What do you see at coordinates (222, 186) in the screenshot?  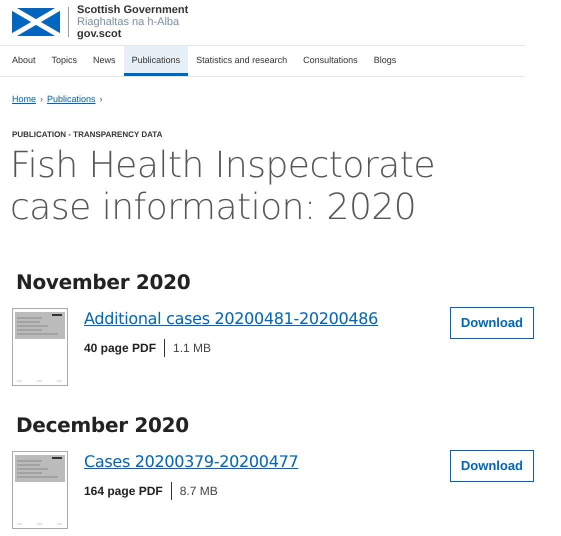 I see `page-title: Fish Health Inspectorate case information: 2020` at bounding box center [222, 186].